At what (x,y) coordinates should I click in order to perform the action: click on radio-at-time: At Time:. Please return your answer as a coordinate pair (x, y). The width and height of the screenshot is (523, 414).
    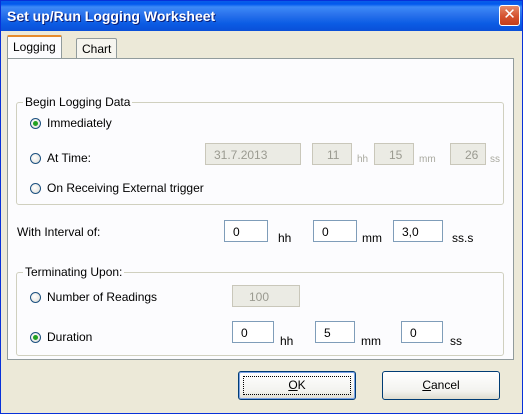
    Looking at the image, I should click on (60, 158).